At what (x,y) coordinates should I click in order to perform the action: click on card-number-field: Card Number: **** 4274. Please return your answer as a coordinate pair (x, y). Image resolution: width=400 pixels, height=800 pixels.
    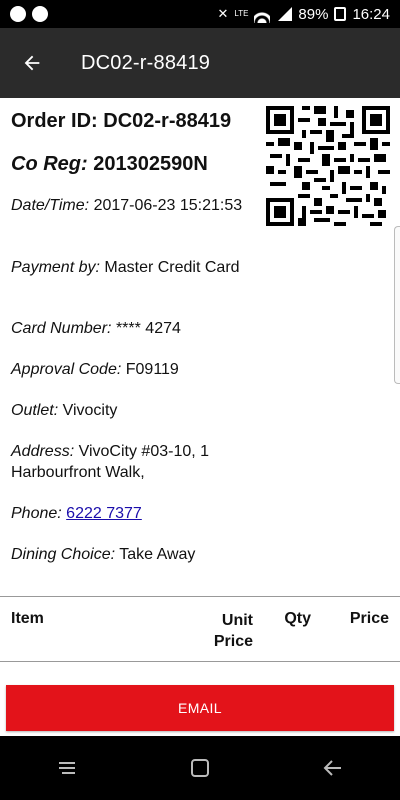
    Looking at the image, I should click on (136, 328).